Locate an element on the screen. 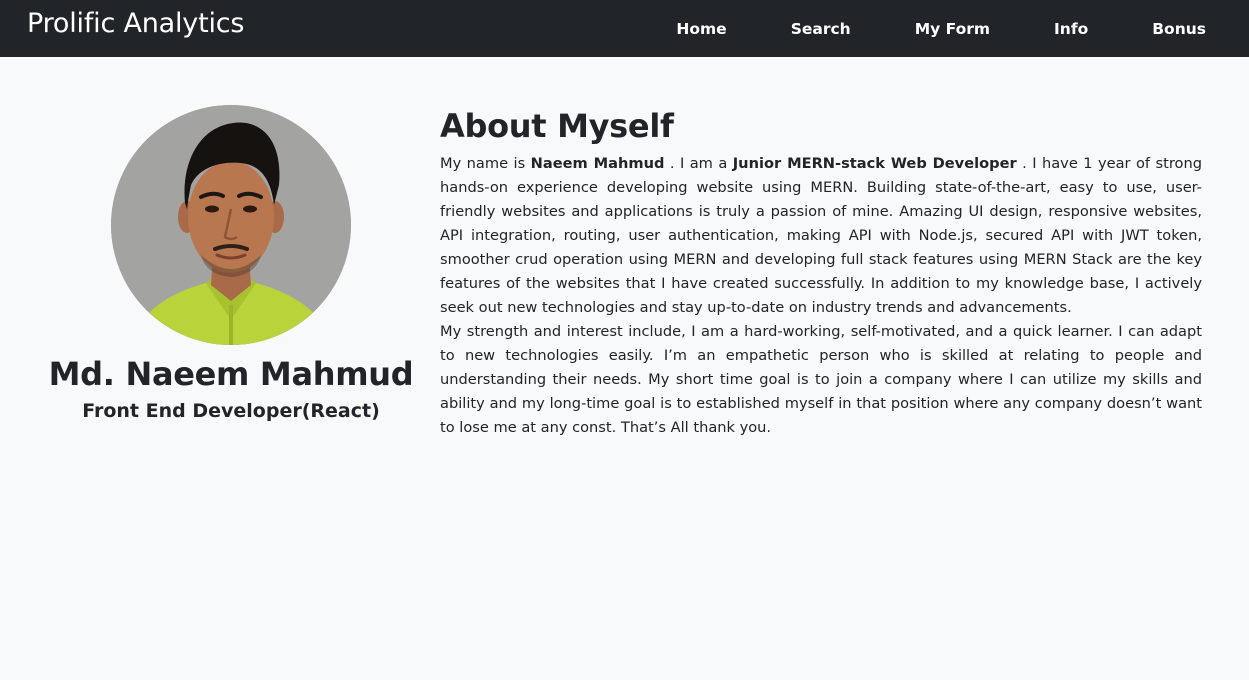  about-name-highlight: Naeem Mahmud is located at coordinates (597, 163).